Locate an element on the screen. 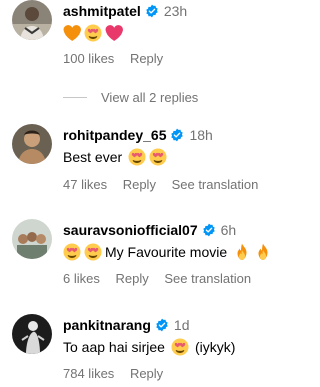 This screenshot has width=320, height=387. comment-text: To aap hai sirjee (iykyk) is located at coordinates (183, 347).